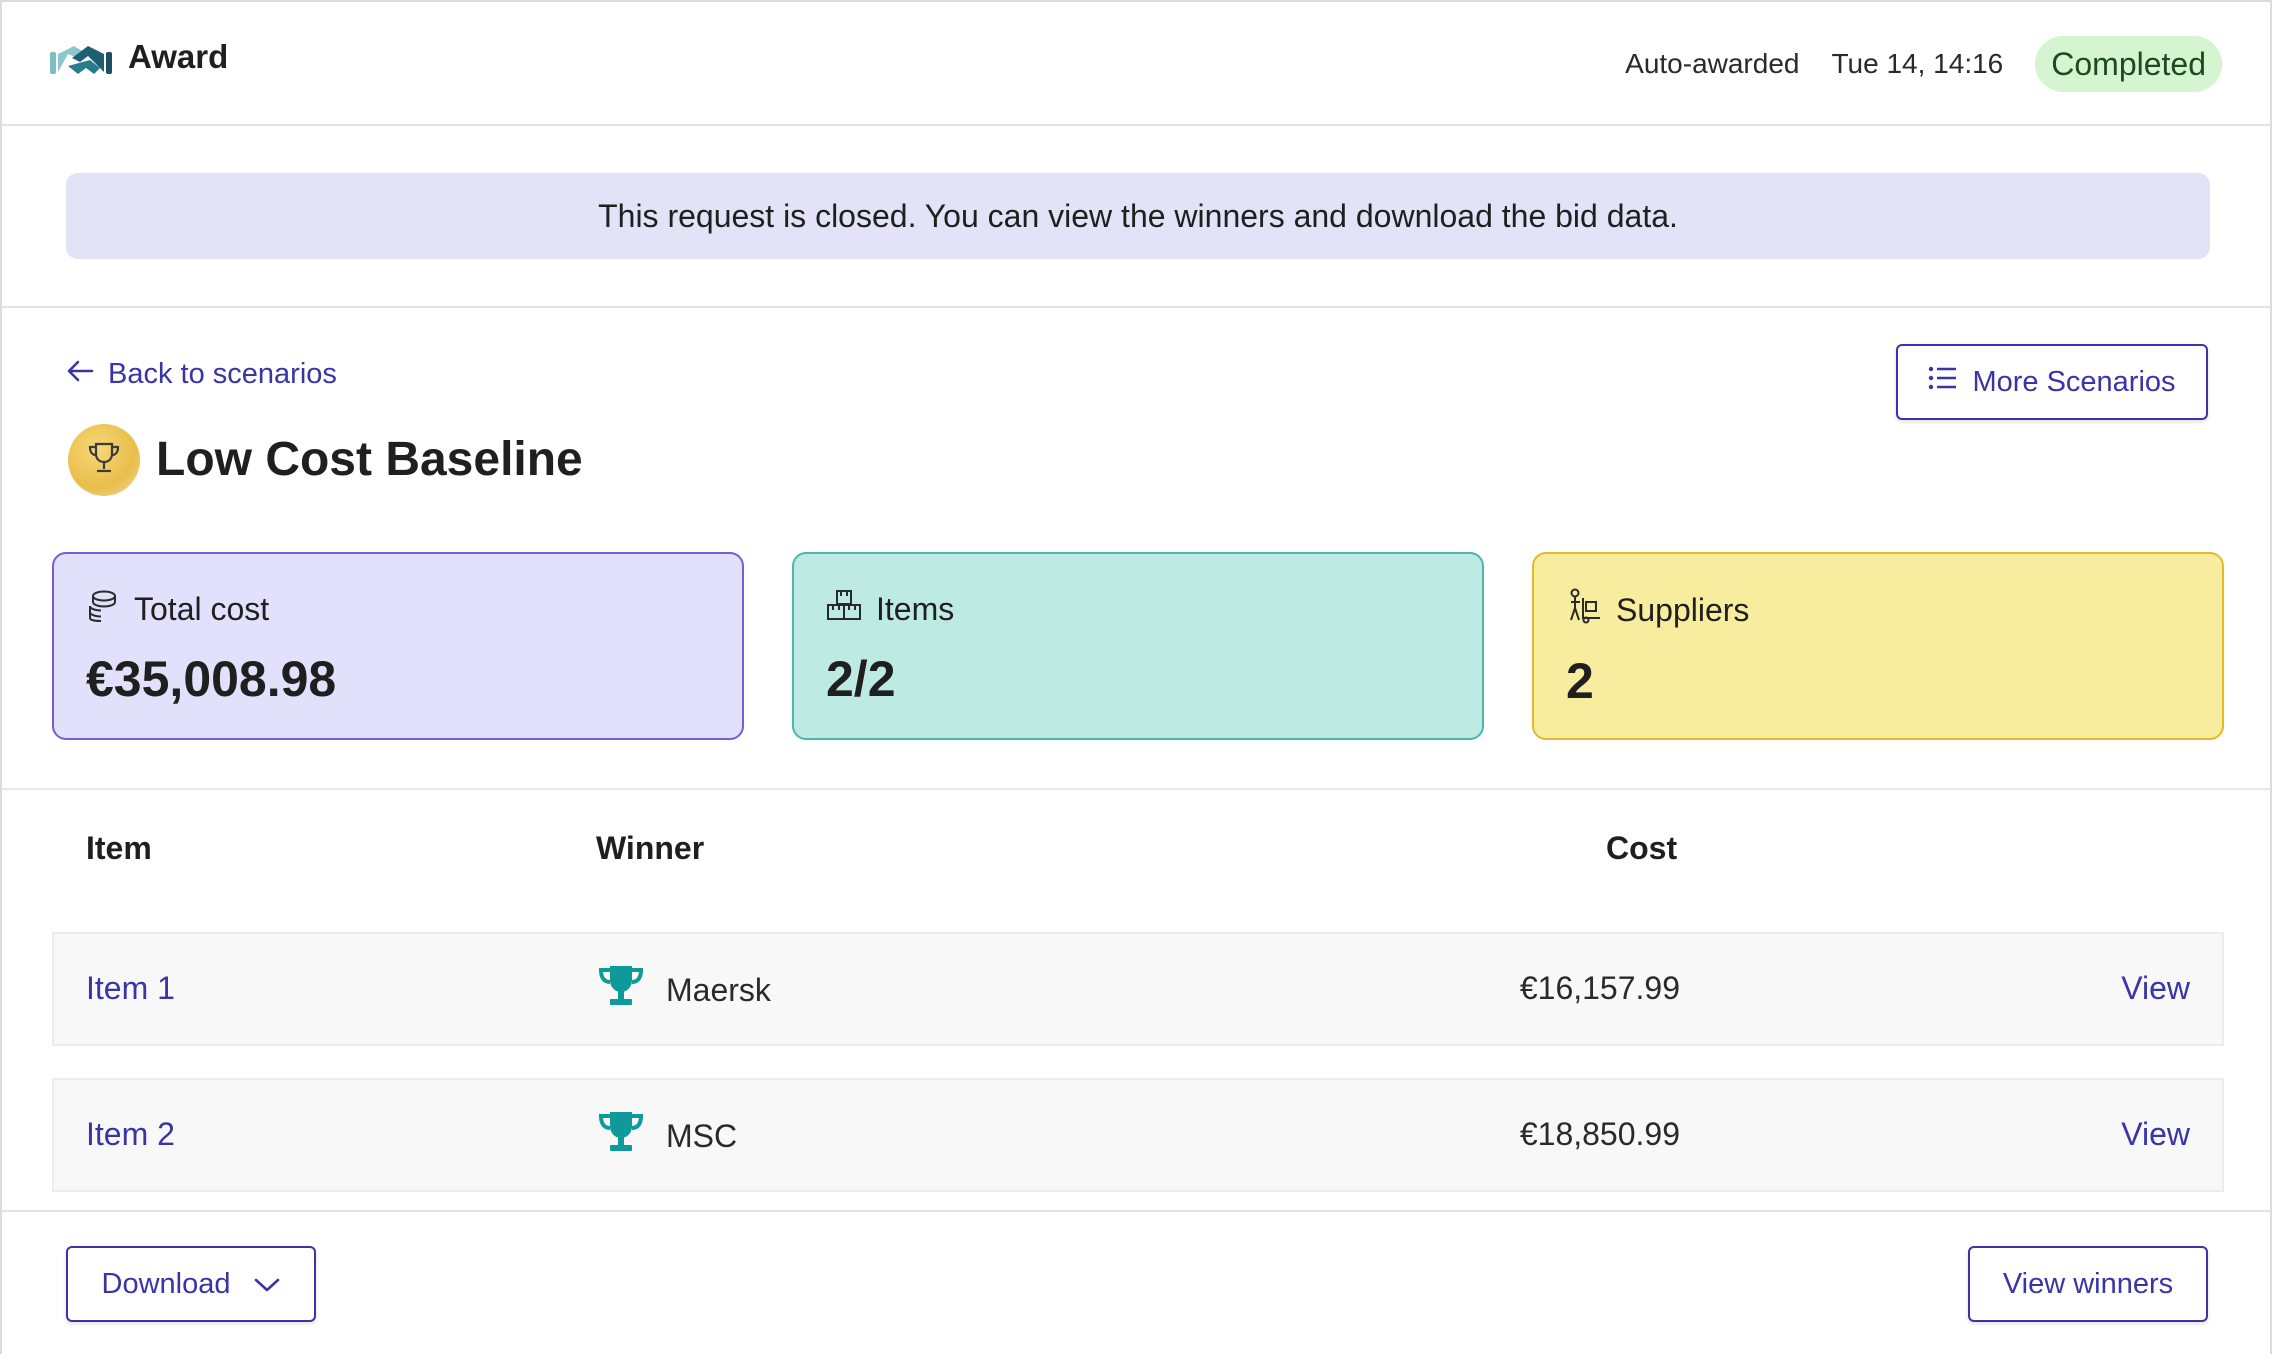 The image size is (2272, 1356). I want to click on more-scenarios-label: More Scenarios, so click(2074, 381).